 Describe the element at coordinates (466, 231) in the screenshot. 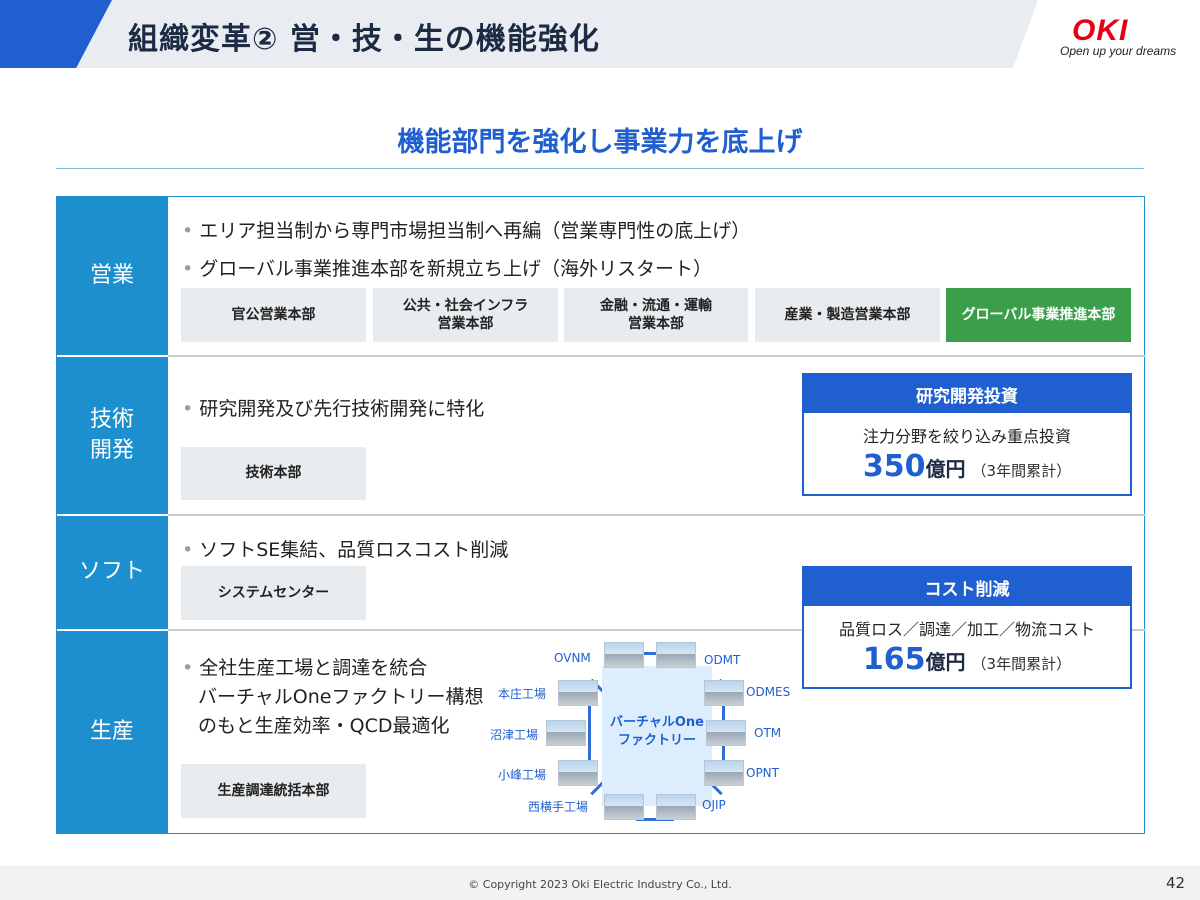

I see `sales-bullet: • エリア担当制から専門市場担当制へ再編（営業専門性の底上げ）` at that location.